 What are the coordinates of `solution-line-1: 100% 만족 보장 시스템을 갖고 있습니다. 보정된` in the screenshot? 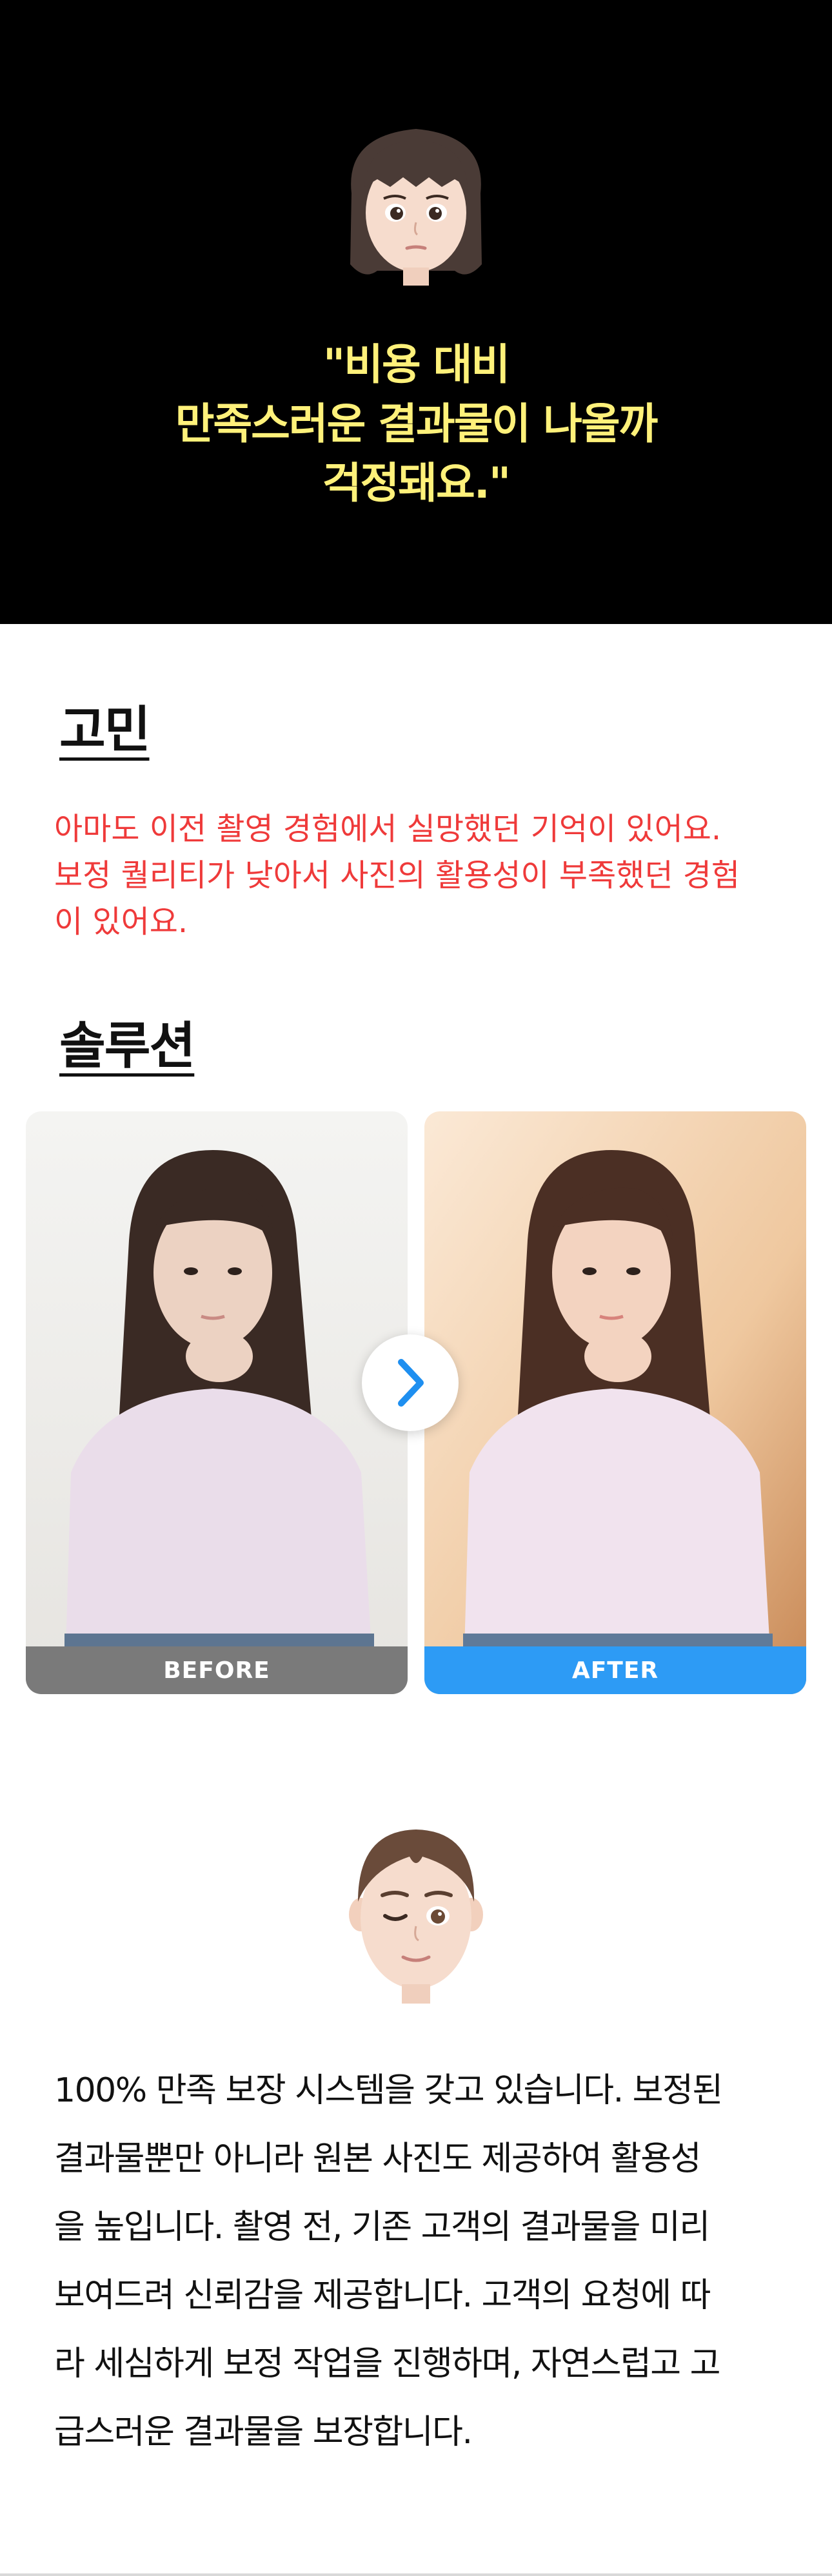 It's located at (388, 2091).